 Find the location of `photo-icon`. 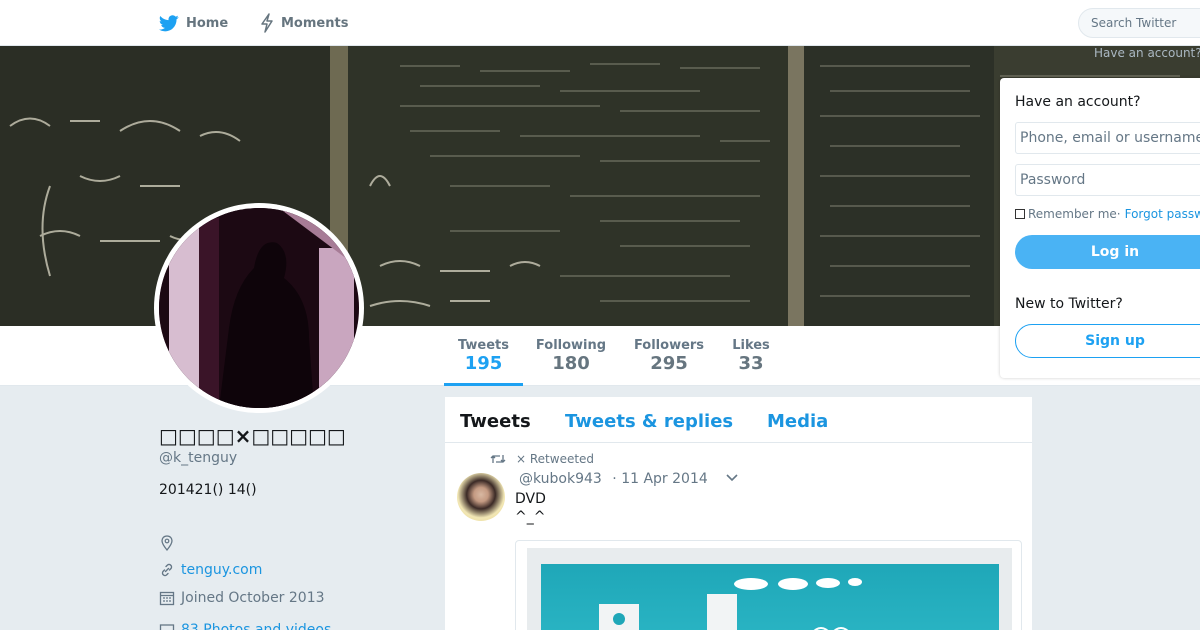

photo-icon is located at coordinates (167, 627).